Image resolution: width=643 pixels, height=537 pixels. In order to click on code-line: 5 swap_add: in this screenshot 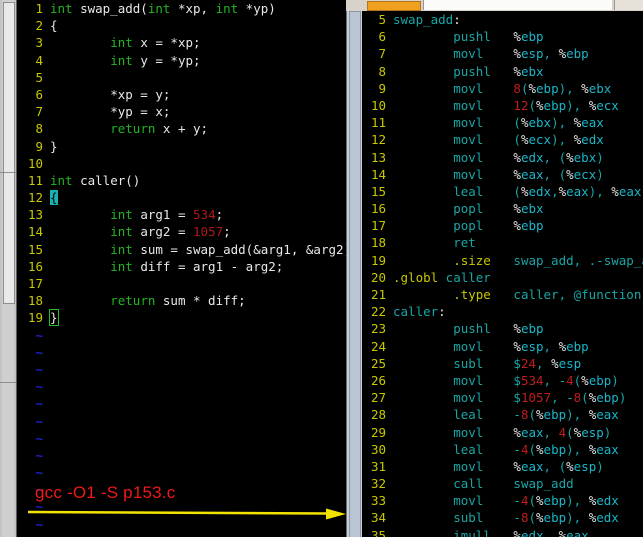, I will do `click(502, 19)`.